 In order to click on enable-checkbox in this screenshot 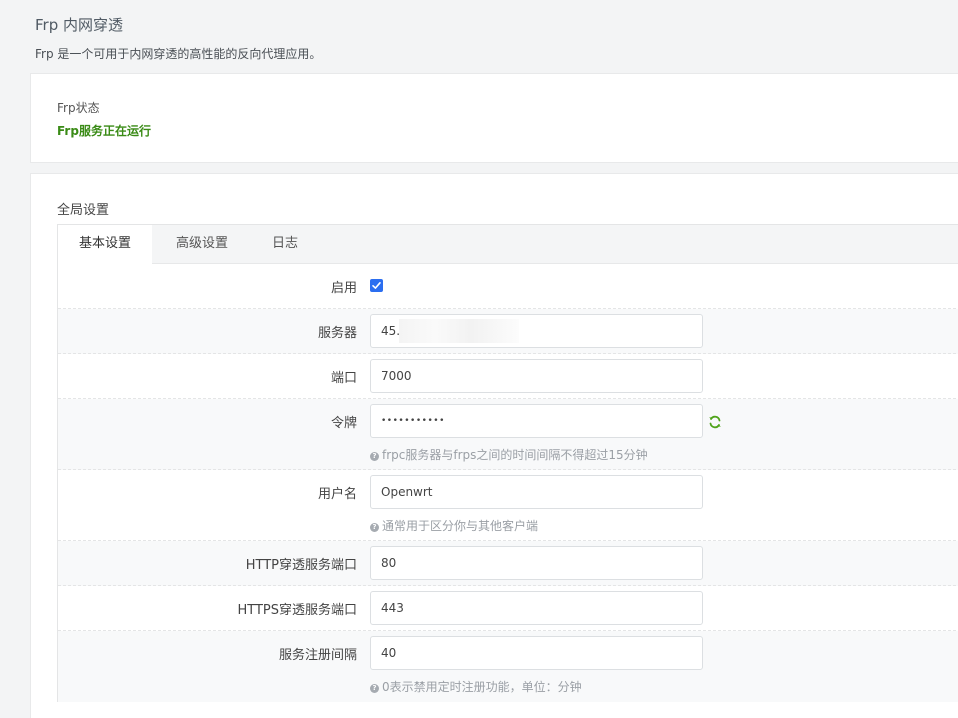, I will do `click(376, 285)`.